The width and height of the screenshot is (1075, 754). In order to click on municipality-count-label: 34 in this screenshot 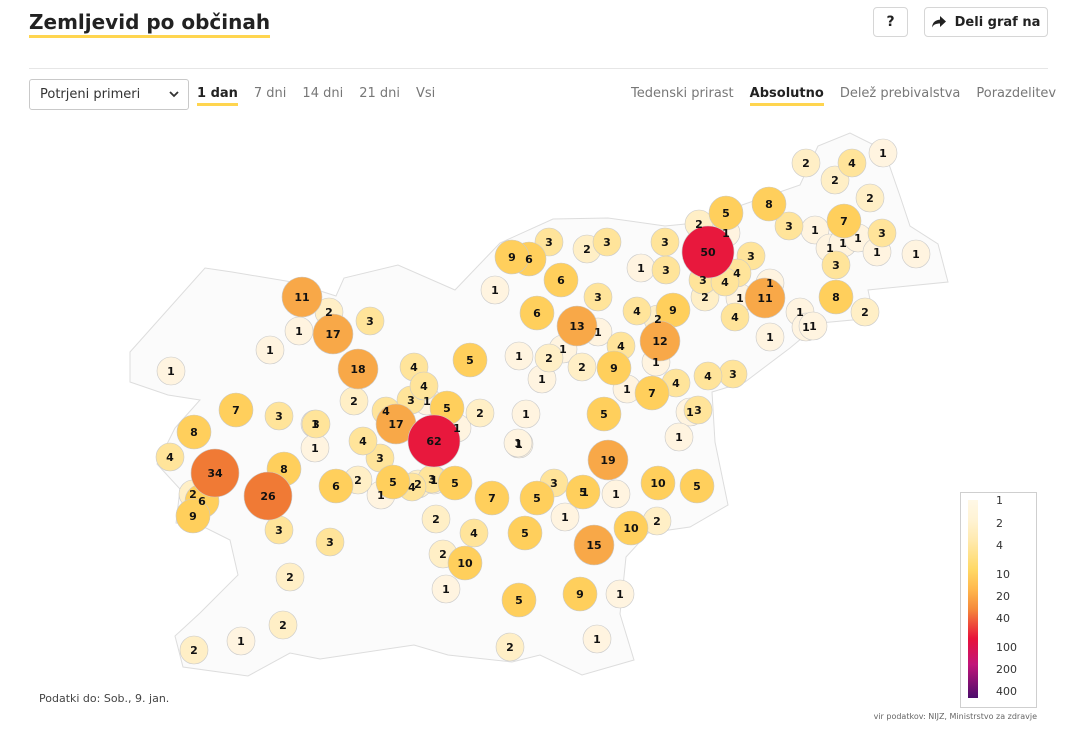, I will do `click(215, 473)`.